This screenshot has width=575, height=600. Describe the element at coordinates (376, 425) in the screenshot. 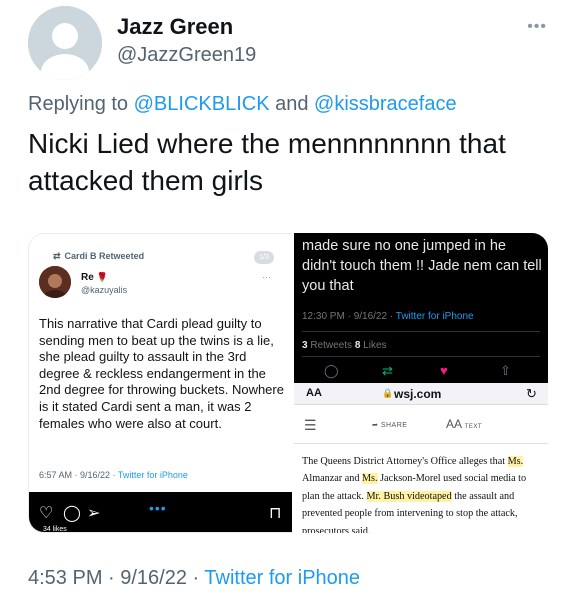

I see `share-arrow-icon: ➦` at that location.